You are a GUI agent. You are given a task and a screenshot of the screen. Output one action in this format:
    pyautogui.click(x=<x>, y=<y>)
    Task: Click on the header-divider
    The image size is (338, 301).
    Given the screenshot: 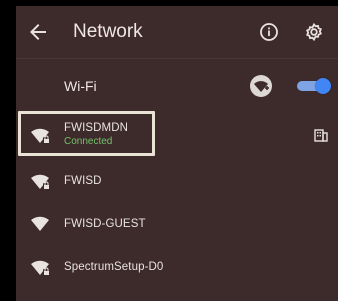 What is the action you would take?
    pyautogui.click(x=177, y=58)
    